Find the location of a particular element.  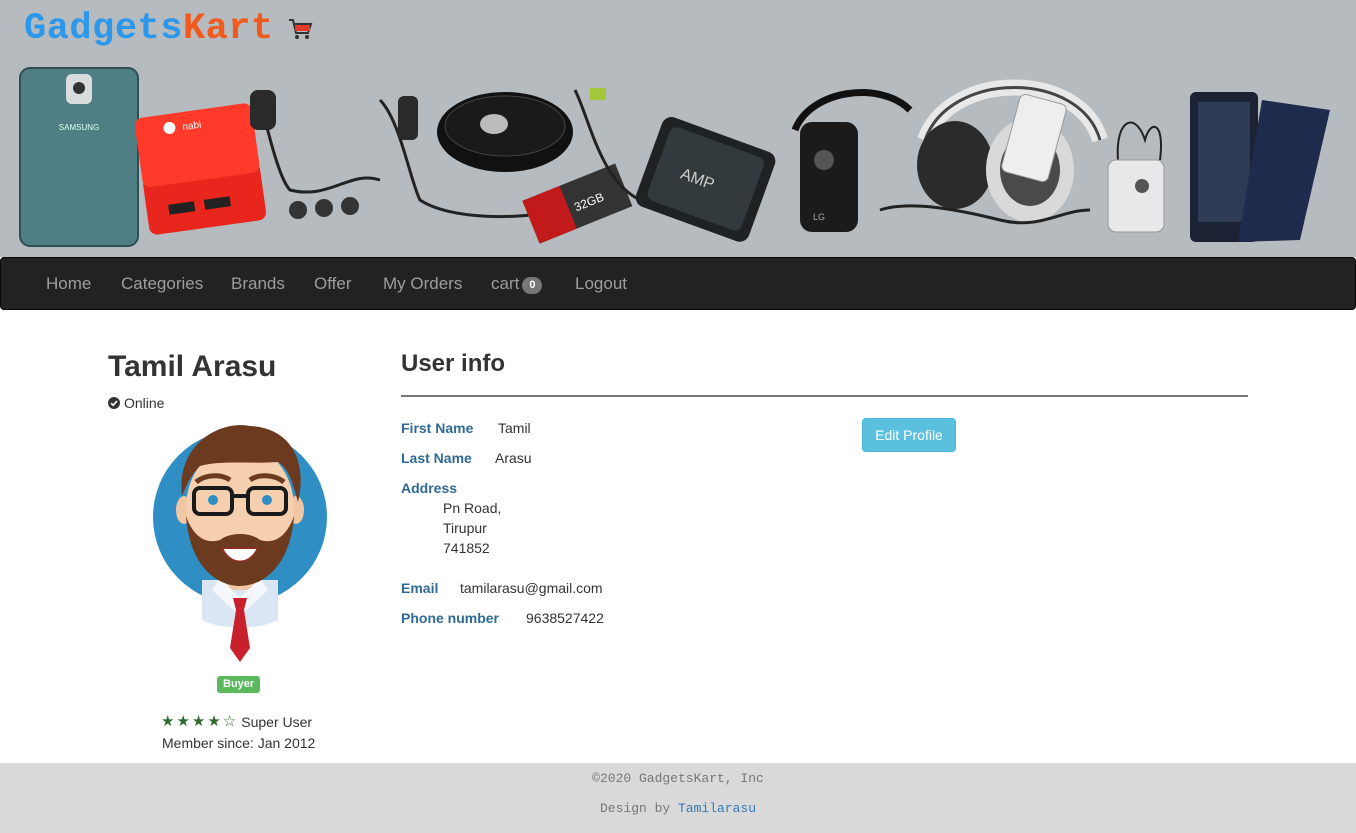

address-label: Address is located at coordinates (429, 488).